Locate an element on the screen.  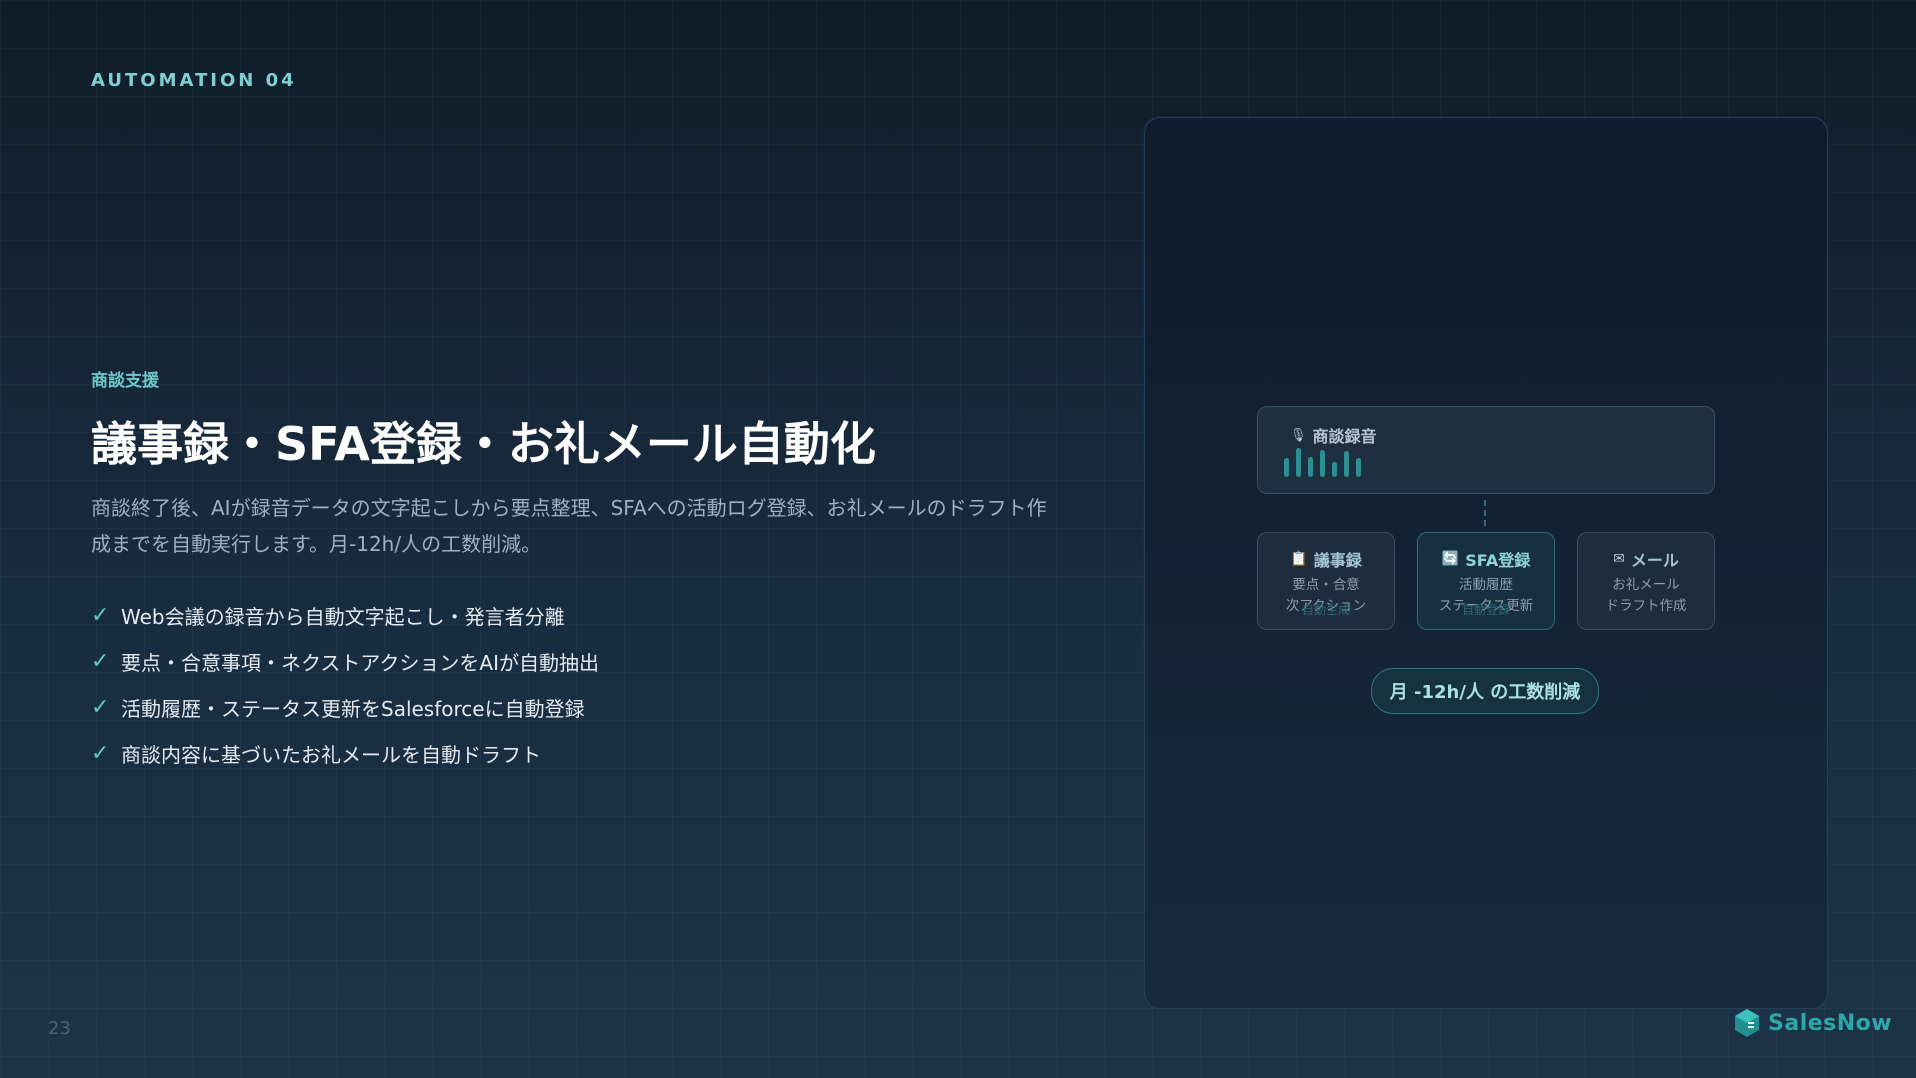
list-item: ✓ 要点・合意事項・ネクストアクションをAIが自動抽出 is located at coordinates (345, 661).